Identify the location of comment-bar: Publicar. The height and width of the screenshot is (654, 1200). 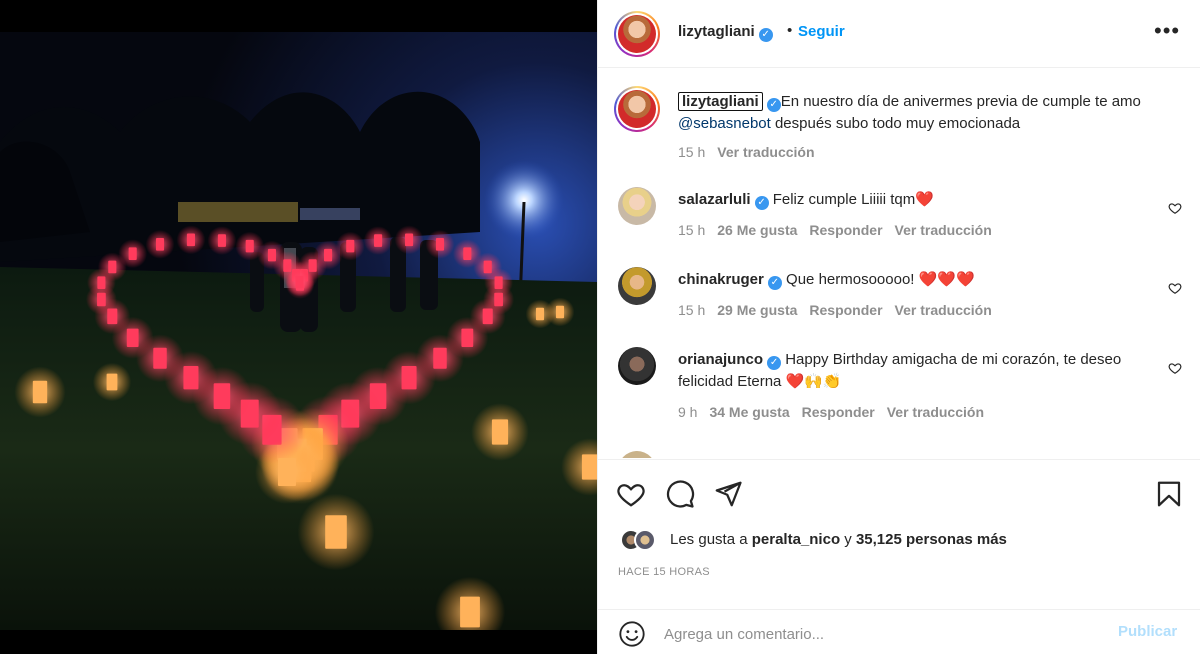
(899, 631).